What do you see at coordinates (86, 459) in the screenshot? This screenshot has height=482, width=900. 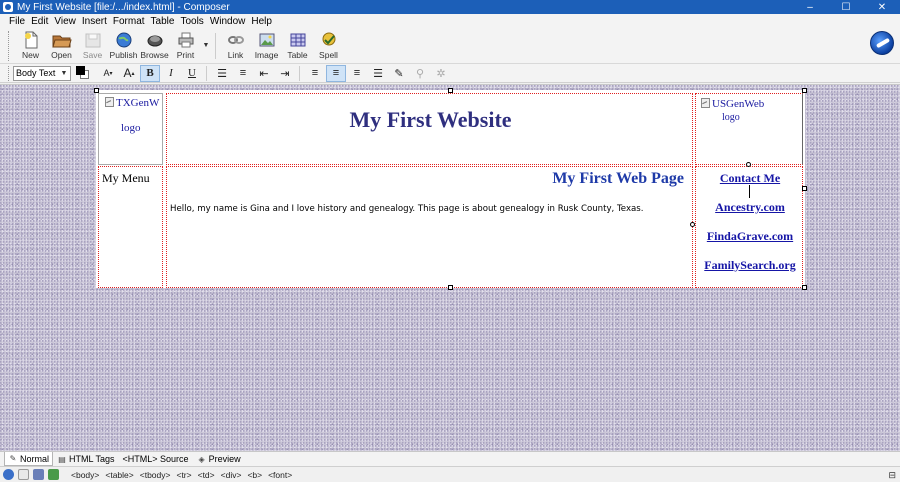 I see `tab-html-tags: ▤ HTML Tags` at bounding box center [86, 459].